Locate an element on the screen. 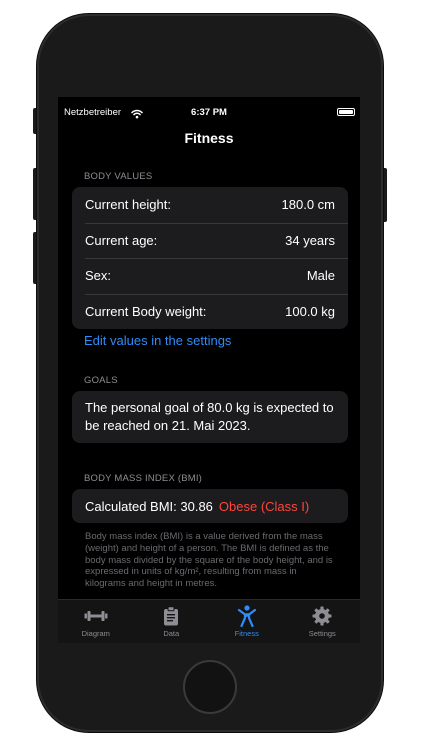 Image resolution: width=422 pixels, height=750 pixels. section-header-bmi: BODY MASS INDEX (BMI) is located at coordinates (143, 478).